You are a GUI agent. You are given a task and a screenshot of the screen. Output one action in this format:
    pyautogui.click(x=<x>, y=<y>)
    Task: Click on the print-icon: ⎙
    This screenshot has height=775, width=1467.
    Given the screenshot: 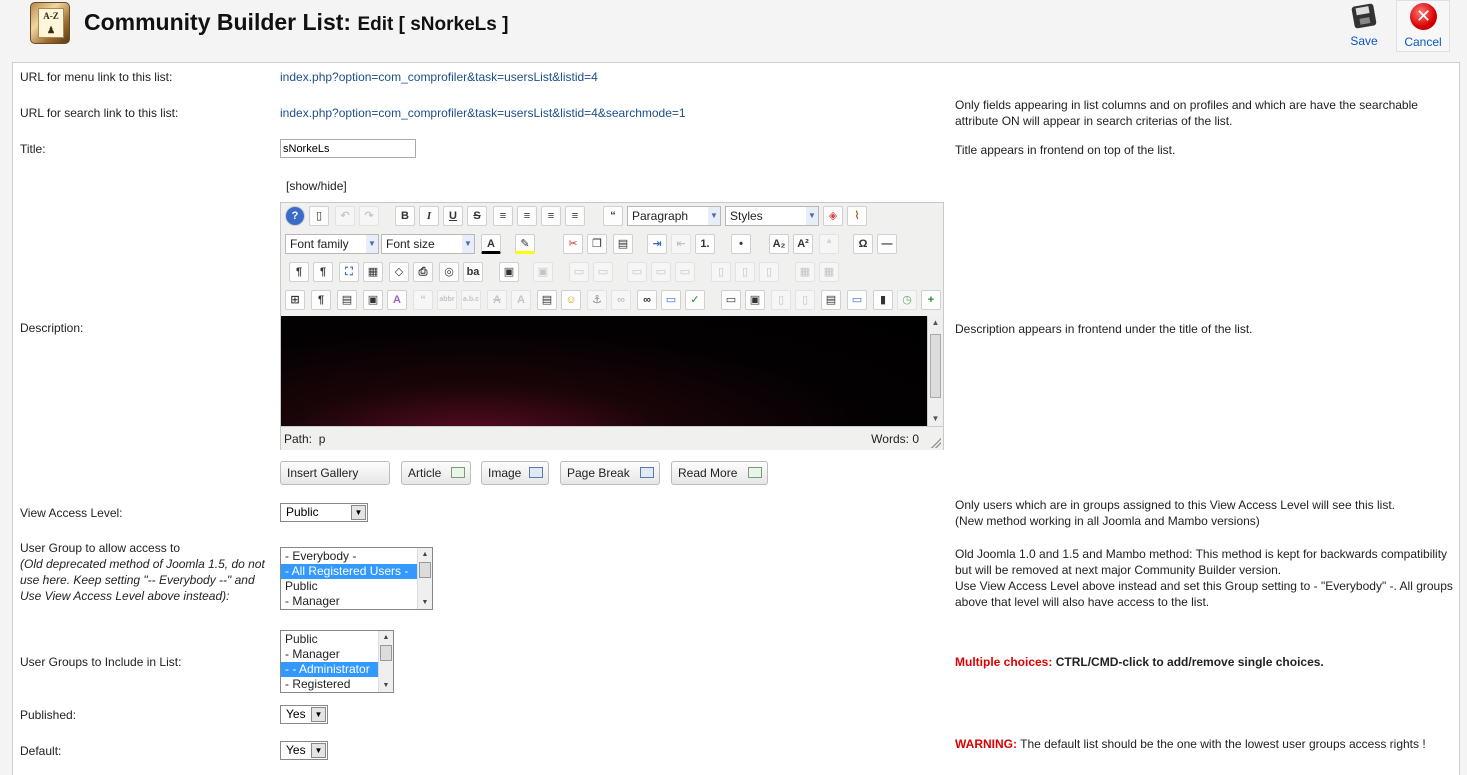 What is the action you would take?
    pyautogui.click(x=423, y=272)
    